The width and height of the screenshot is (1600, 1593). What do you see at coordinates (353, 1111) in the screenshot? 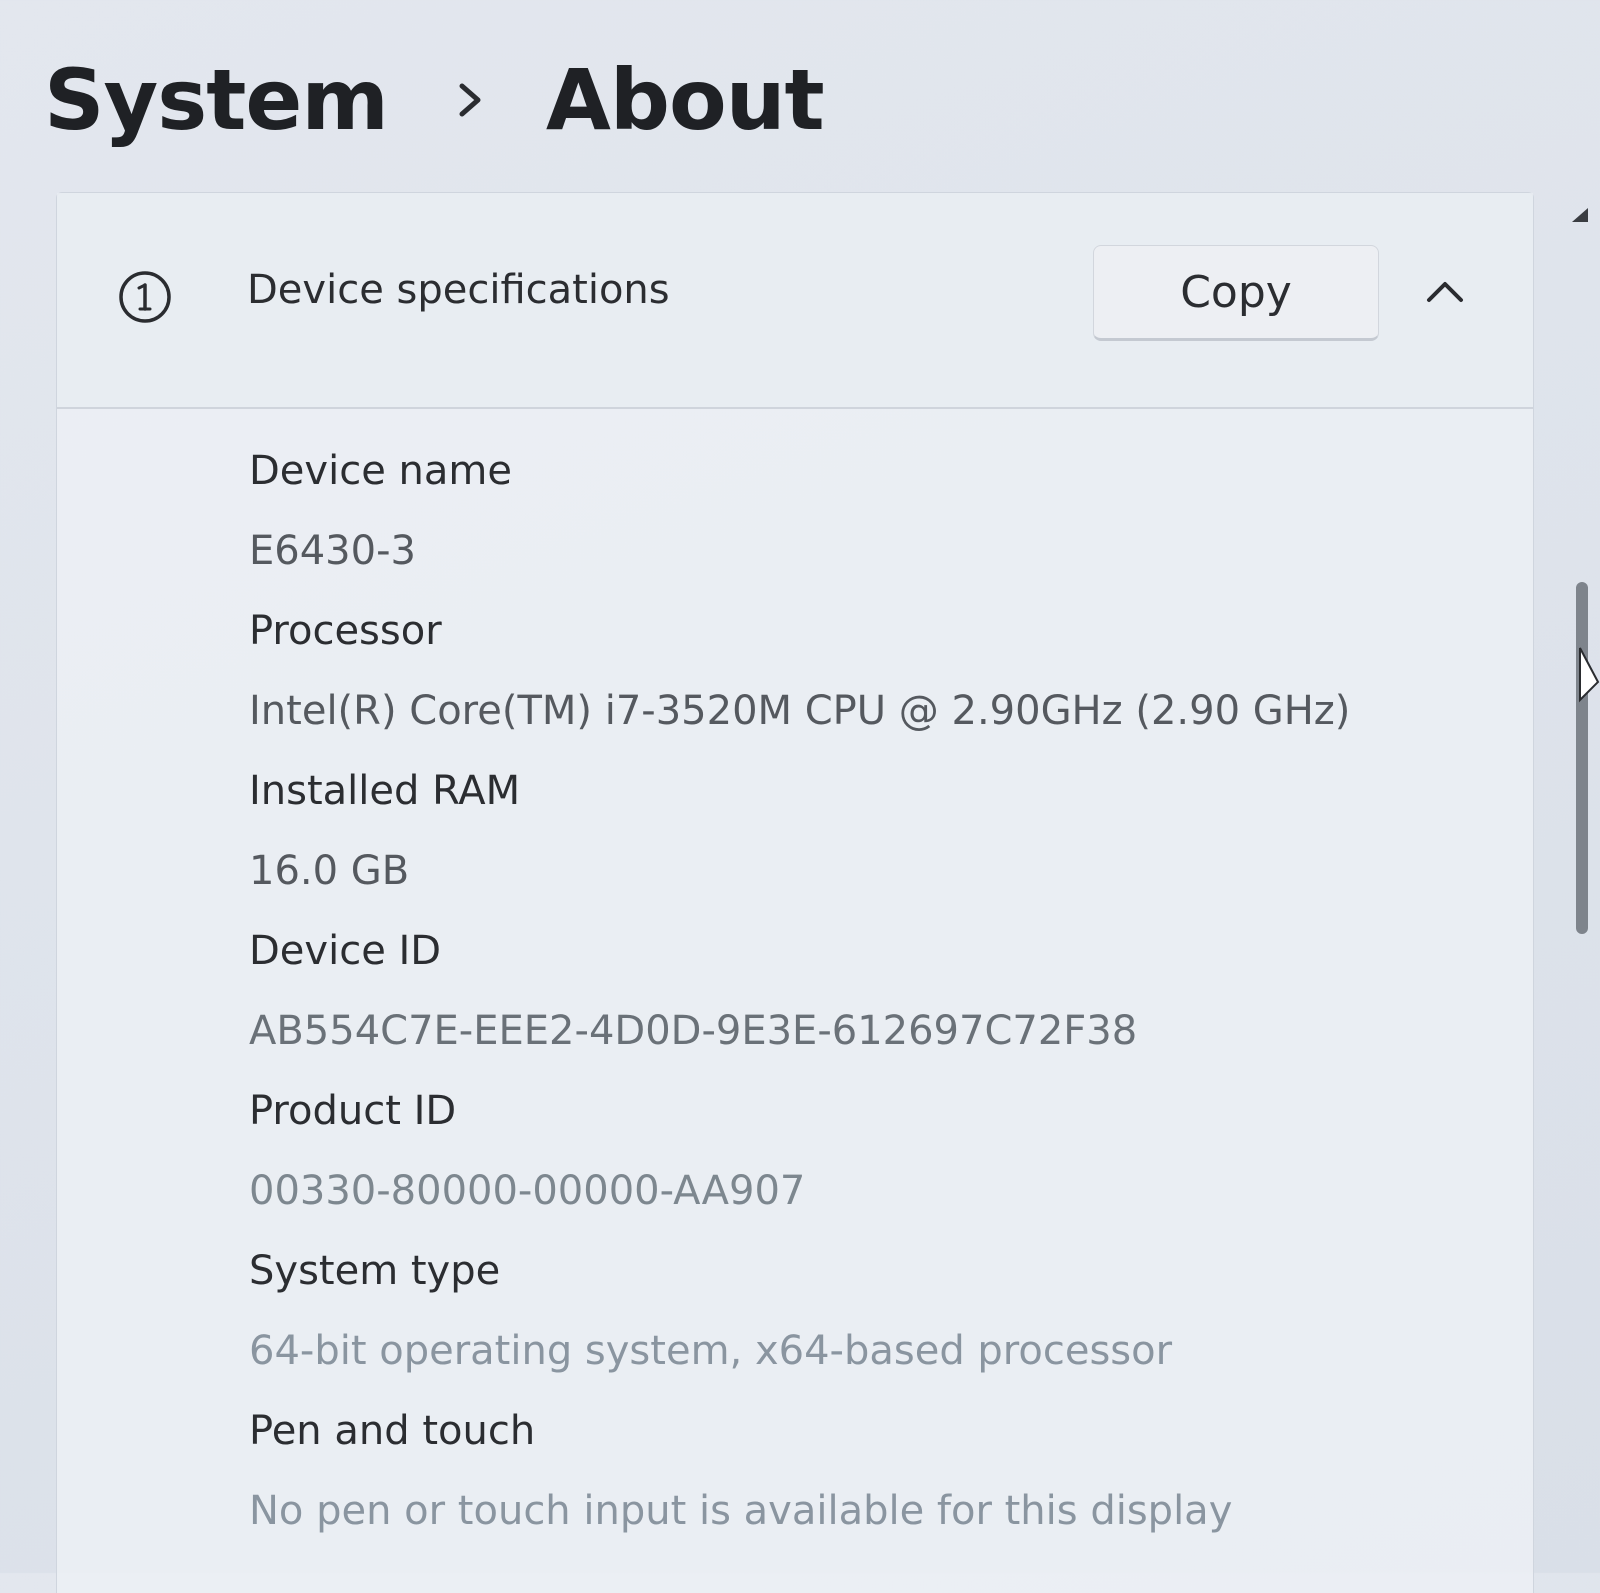
I see `spec-label: Product ID` at bounding box center [353, 1111].